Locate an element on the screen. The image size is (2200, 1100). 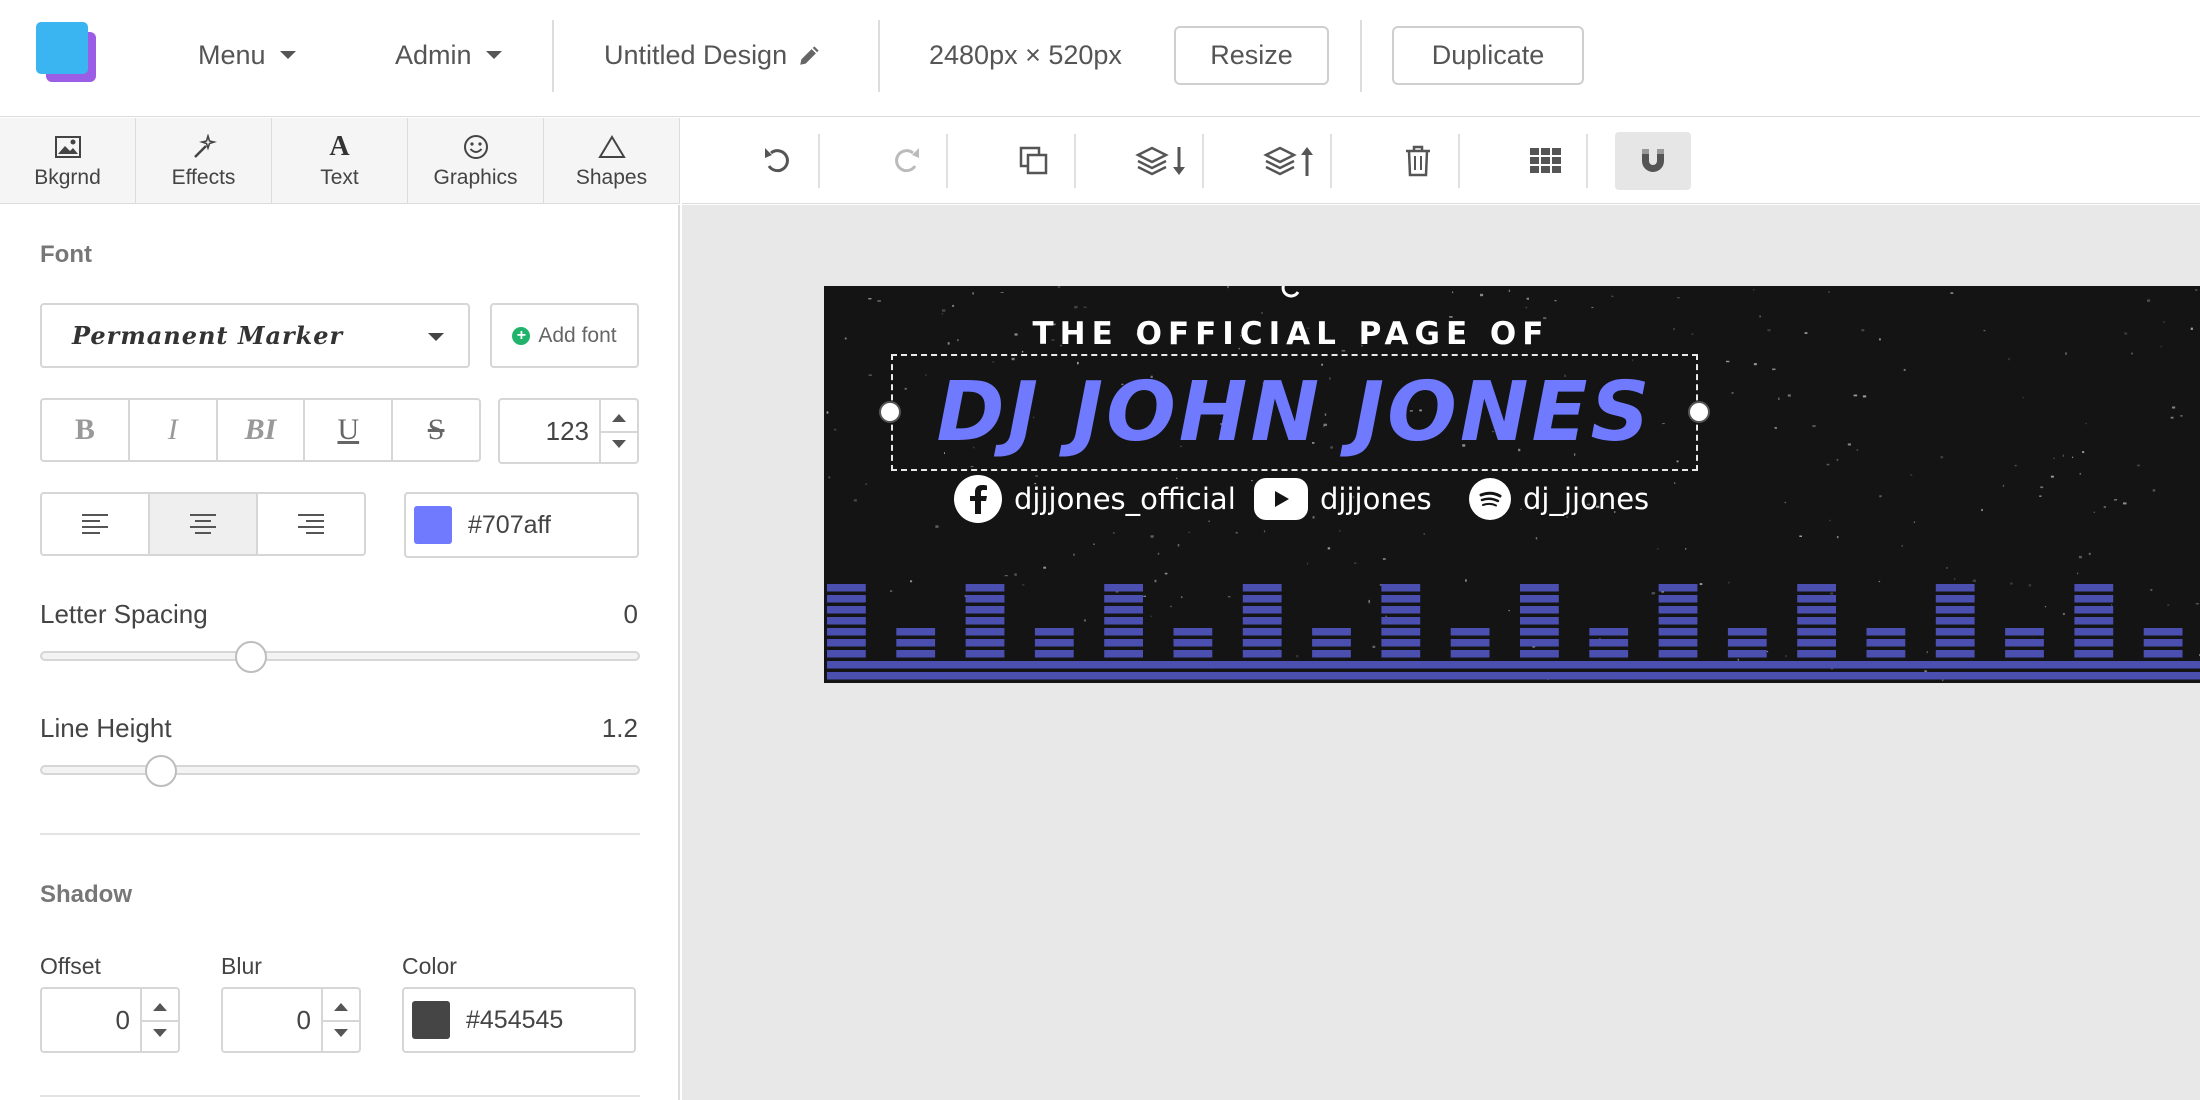
social-youtube: djjjones is located at coordinates (1343, 499).